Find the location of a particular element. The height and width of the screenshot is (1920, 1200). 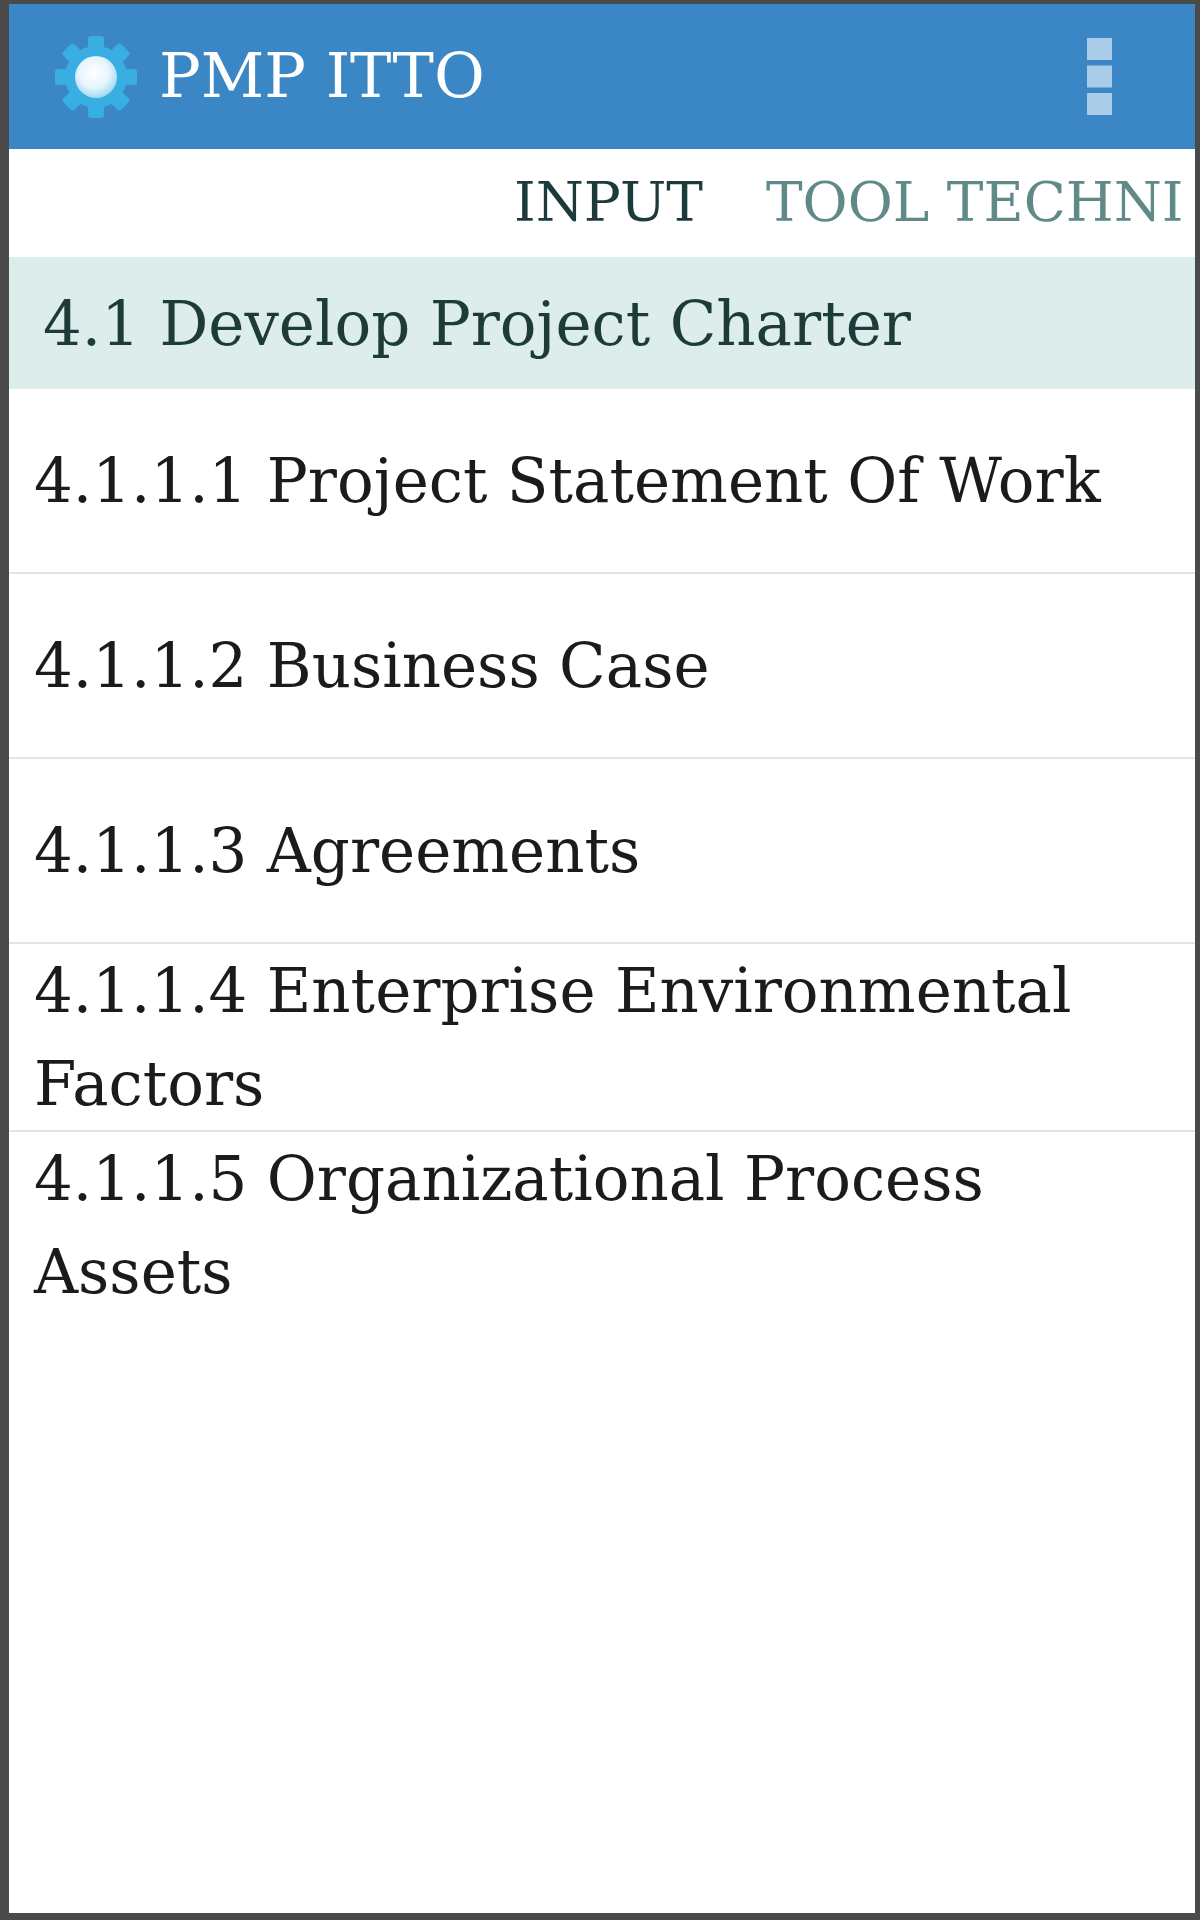

gear-icon is located at coordinates (96, 76).